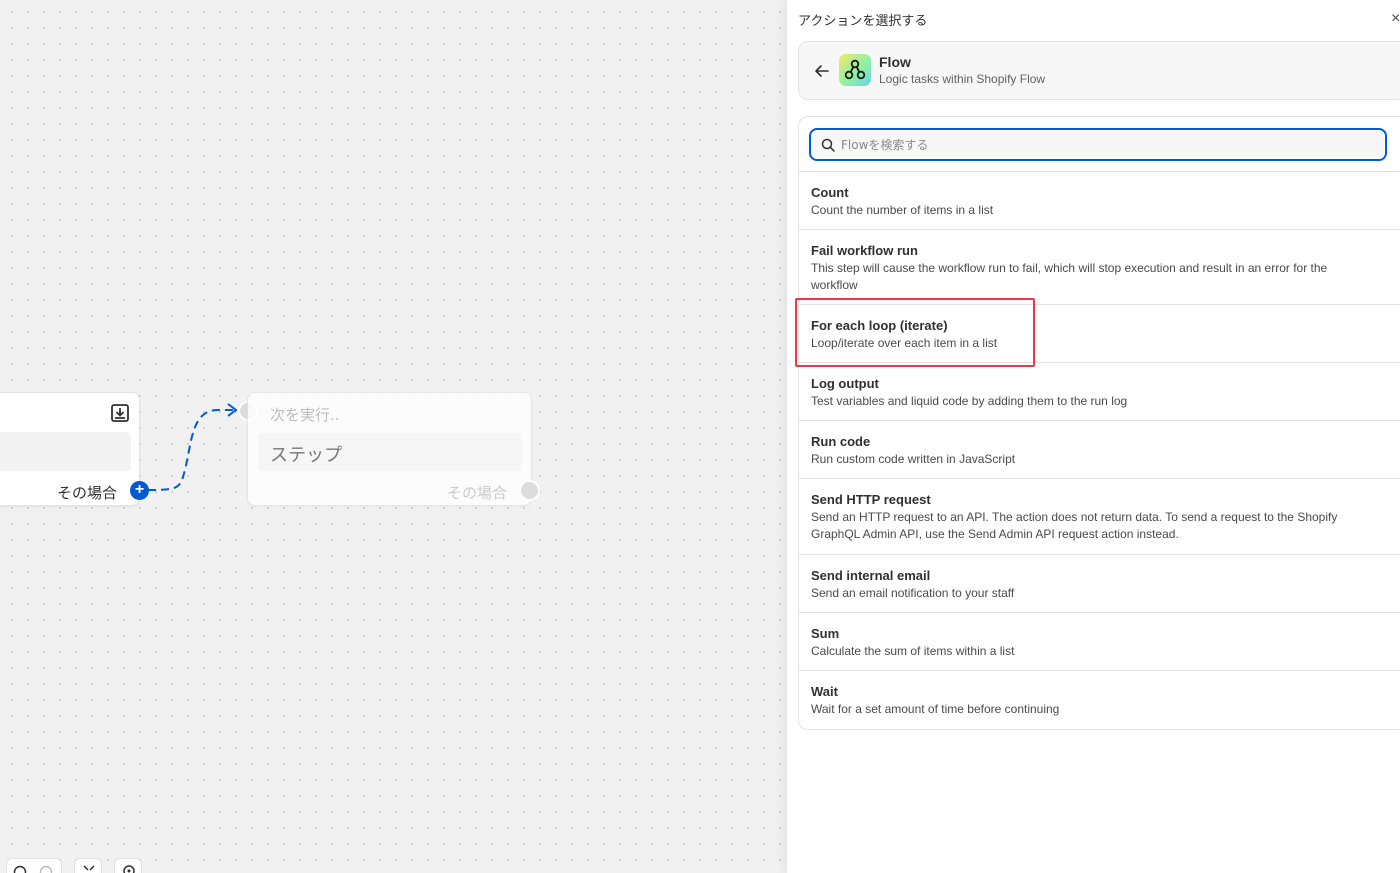 The height and width of the screenshot is (873, 1400). I want to click on center-view-button, so click(128, 865).